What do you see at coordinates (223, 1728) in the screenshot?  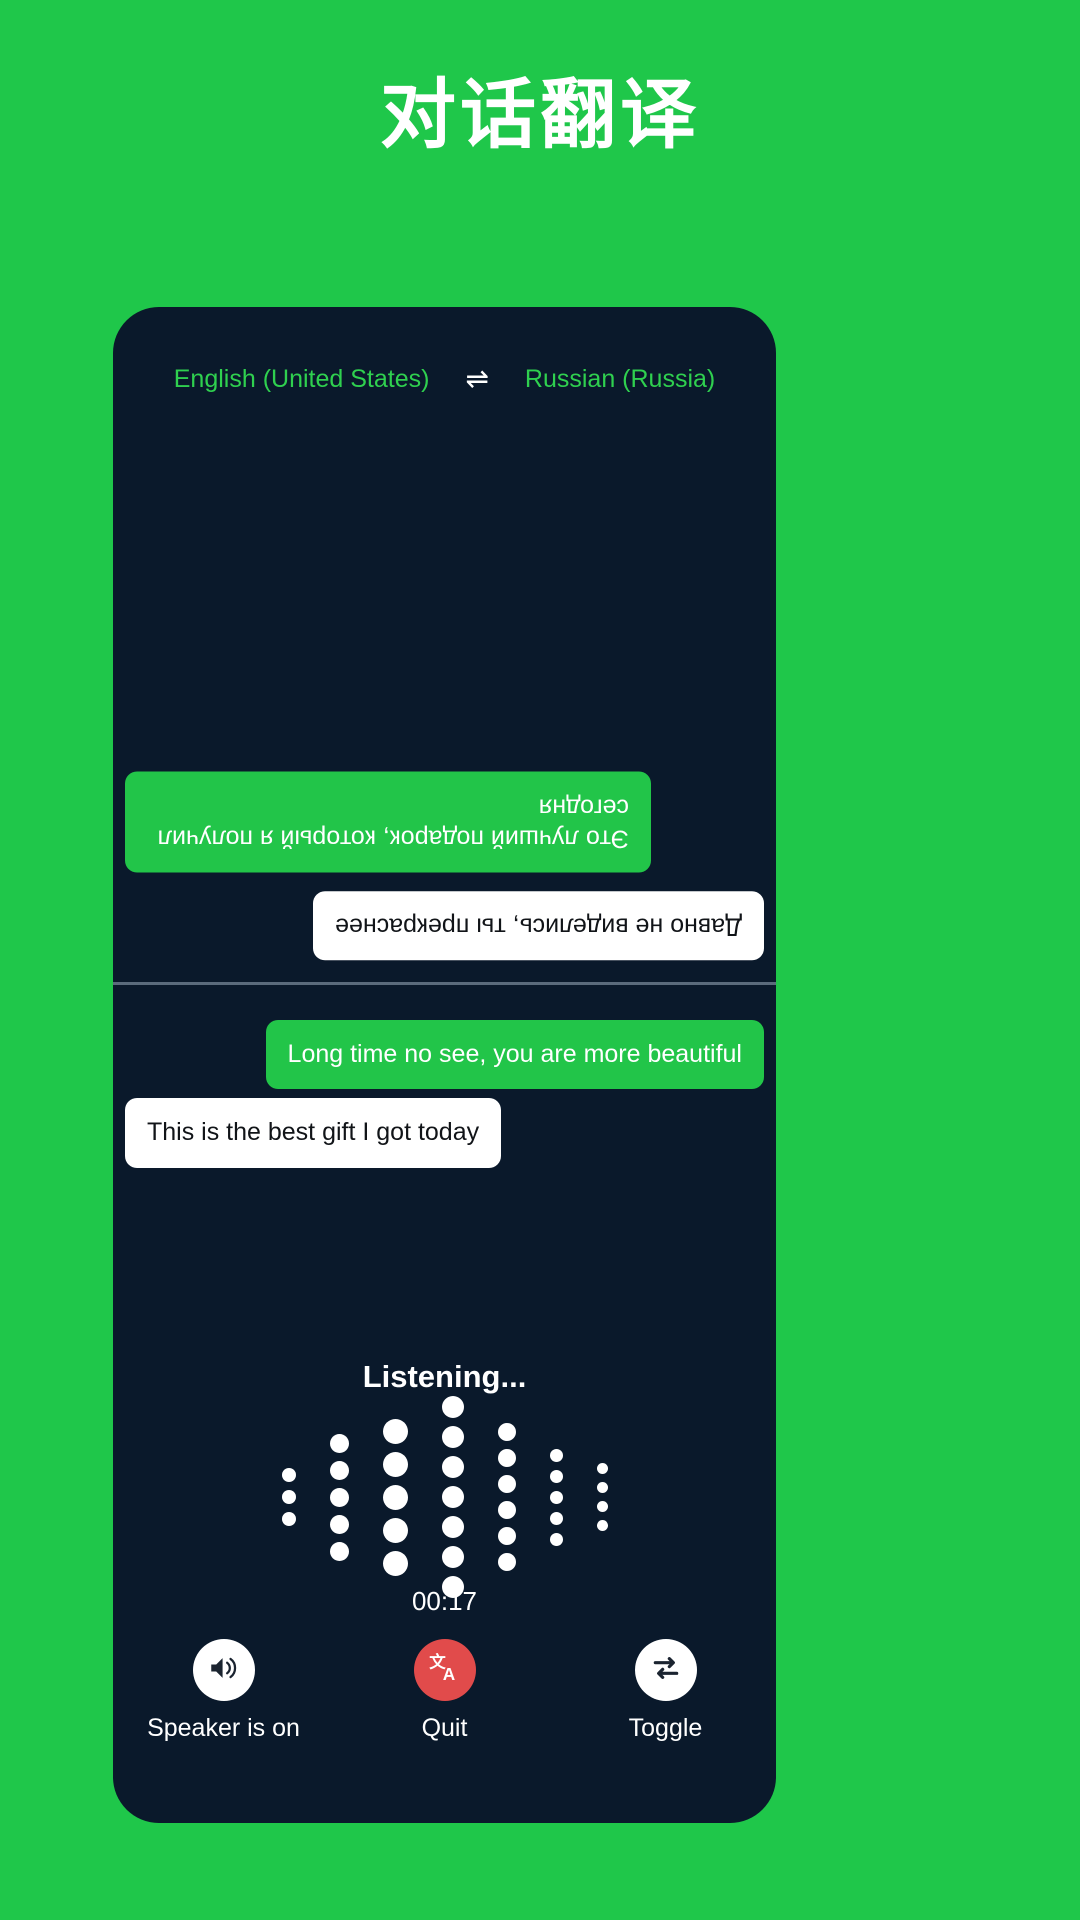 I see `speaker-button-label: Speaker is on` at bounding box center [223, 1728].